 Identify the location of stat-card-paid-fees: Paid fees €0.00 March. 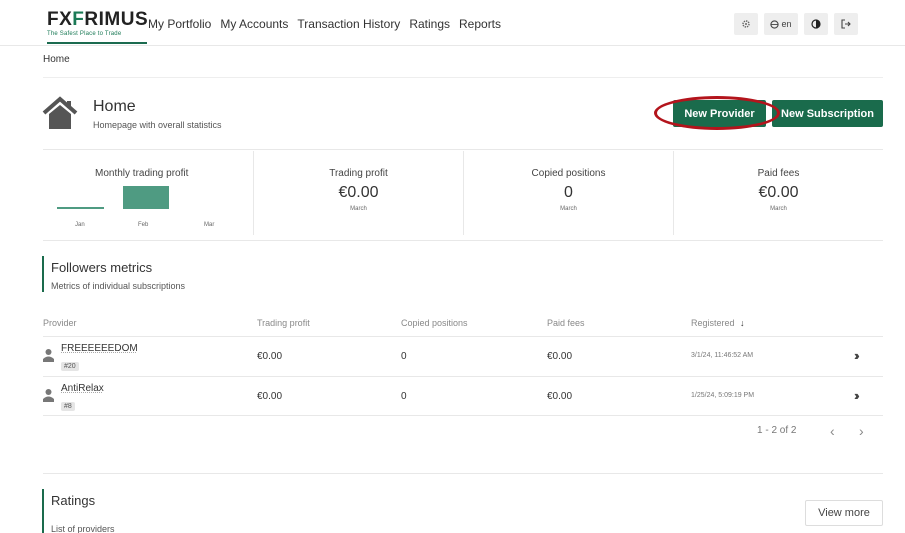
(778, 193).